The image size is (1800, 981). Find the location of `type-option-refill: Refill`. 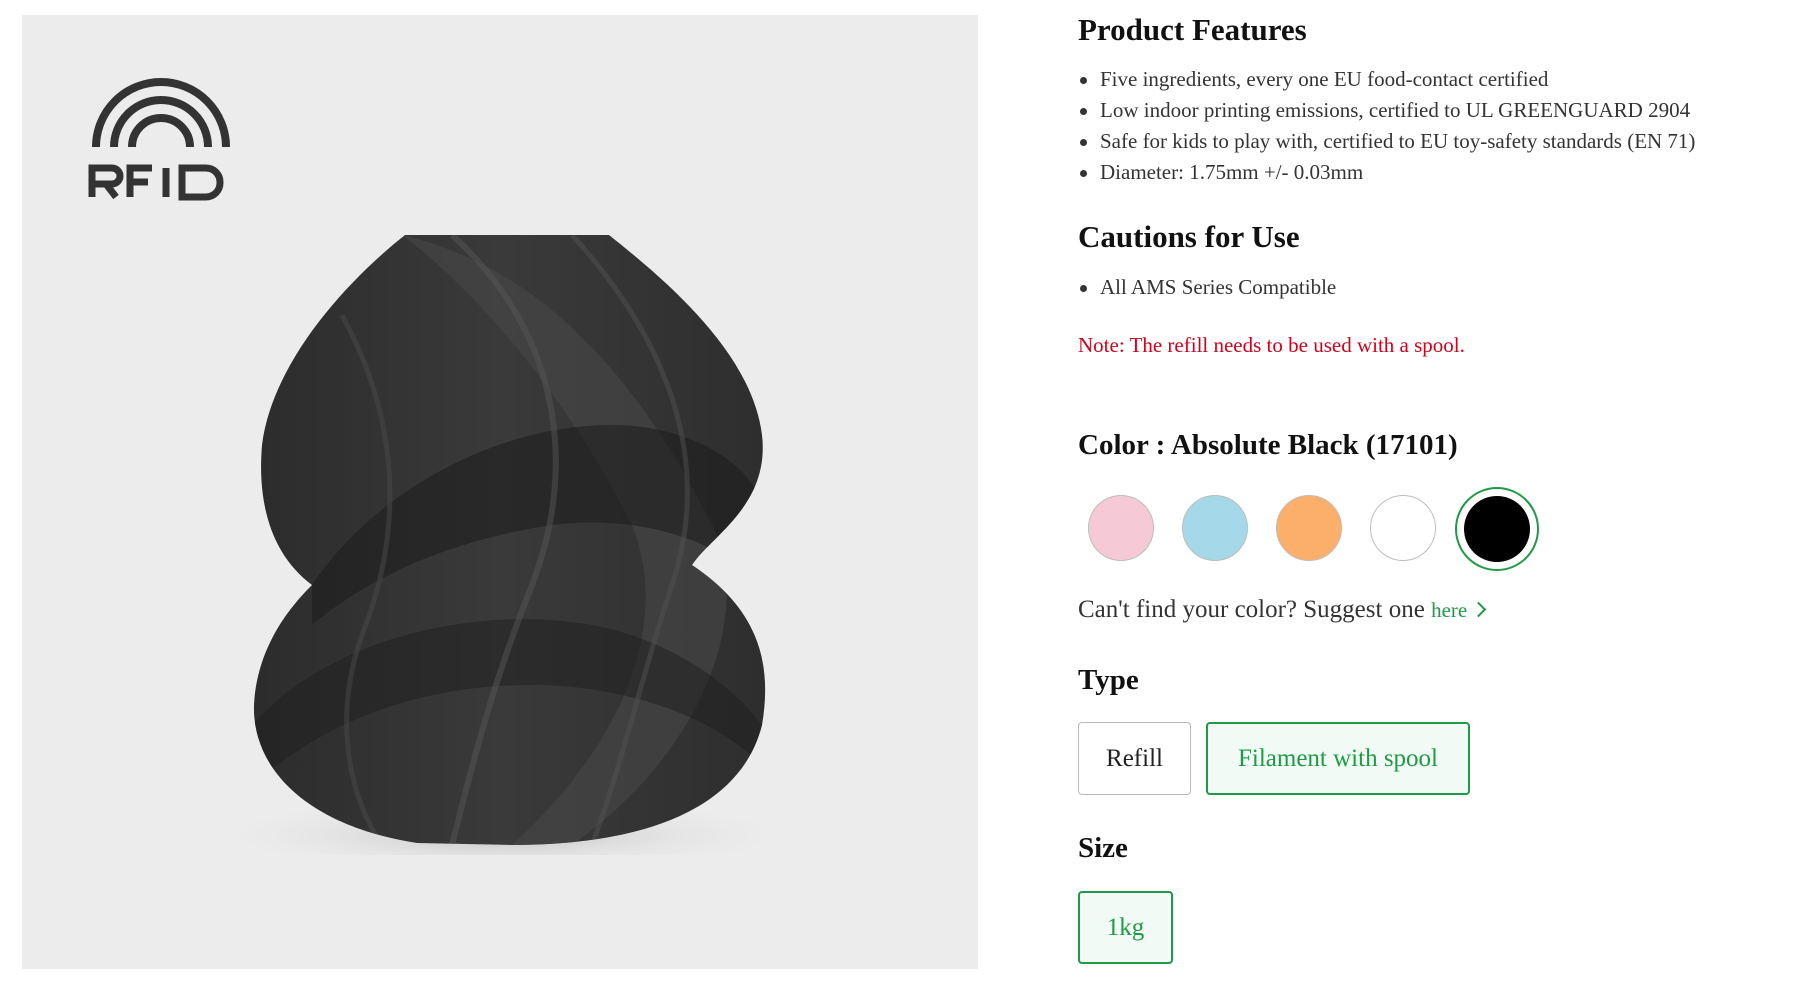

type-option-refill: Refill is located at coordinates (1134, 758).